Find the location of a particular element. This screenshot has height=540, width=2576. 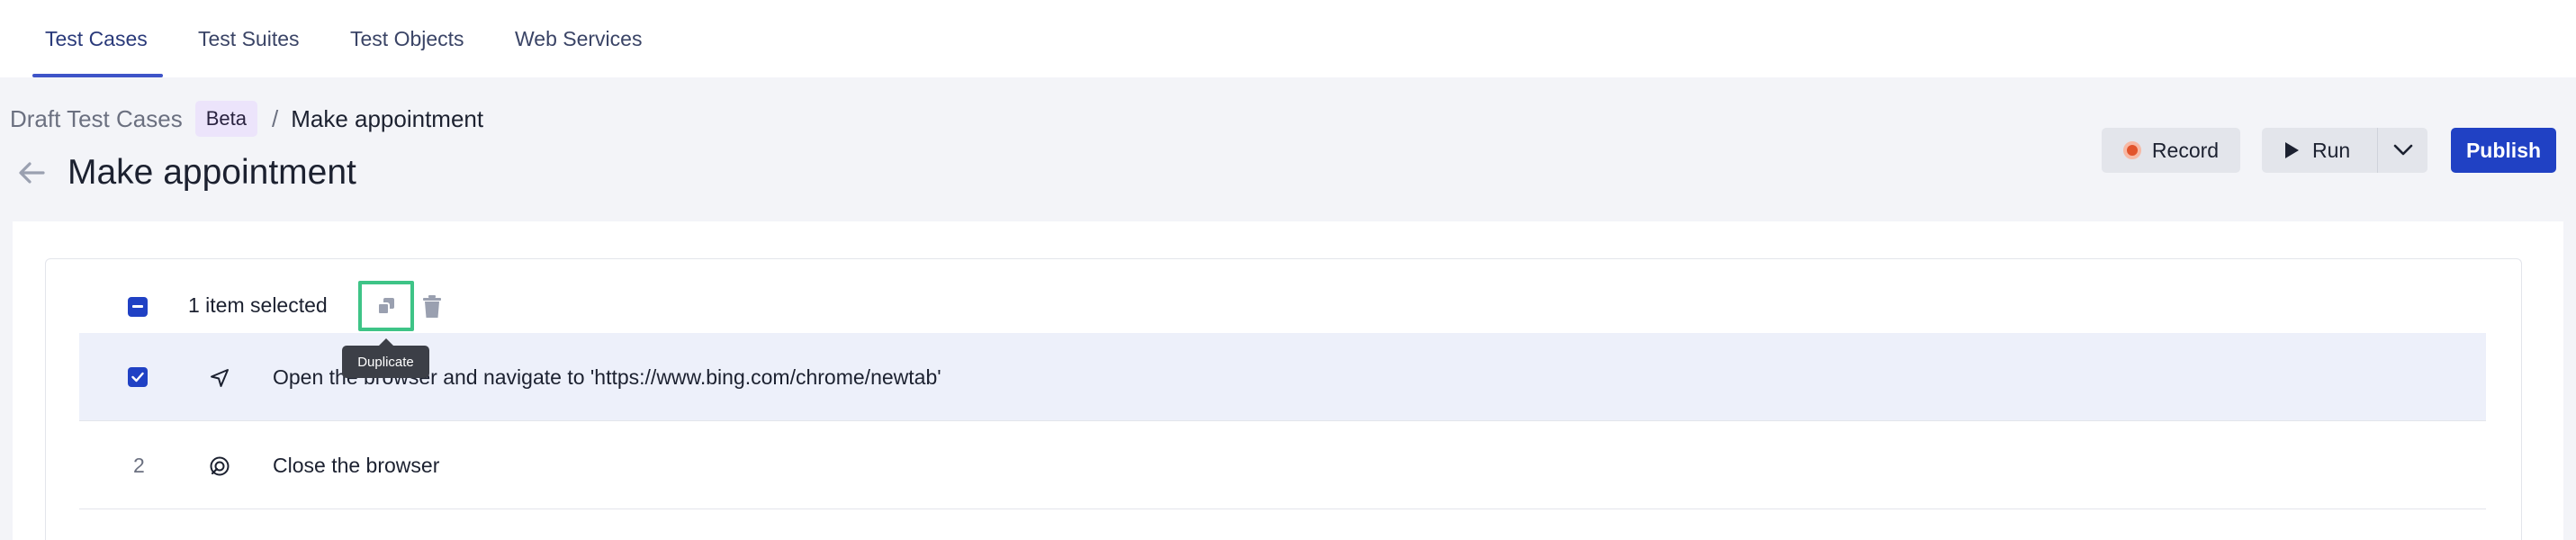

run-options-button is located at coordinates (2402, 150).